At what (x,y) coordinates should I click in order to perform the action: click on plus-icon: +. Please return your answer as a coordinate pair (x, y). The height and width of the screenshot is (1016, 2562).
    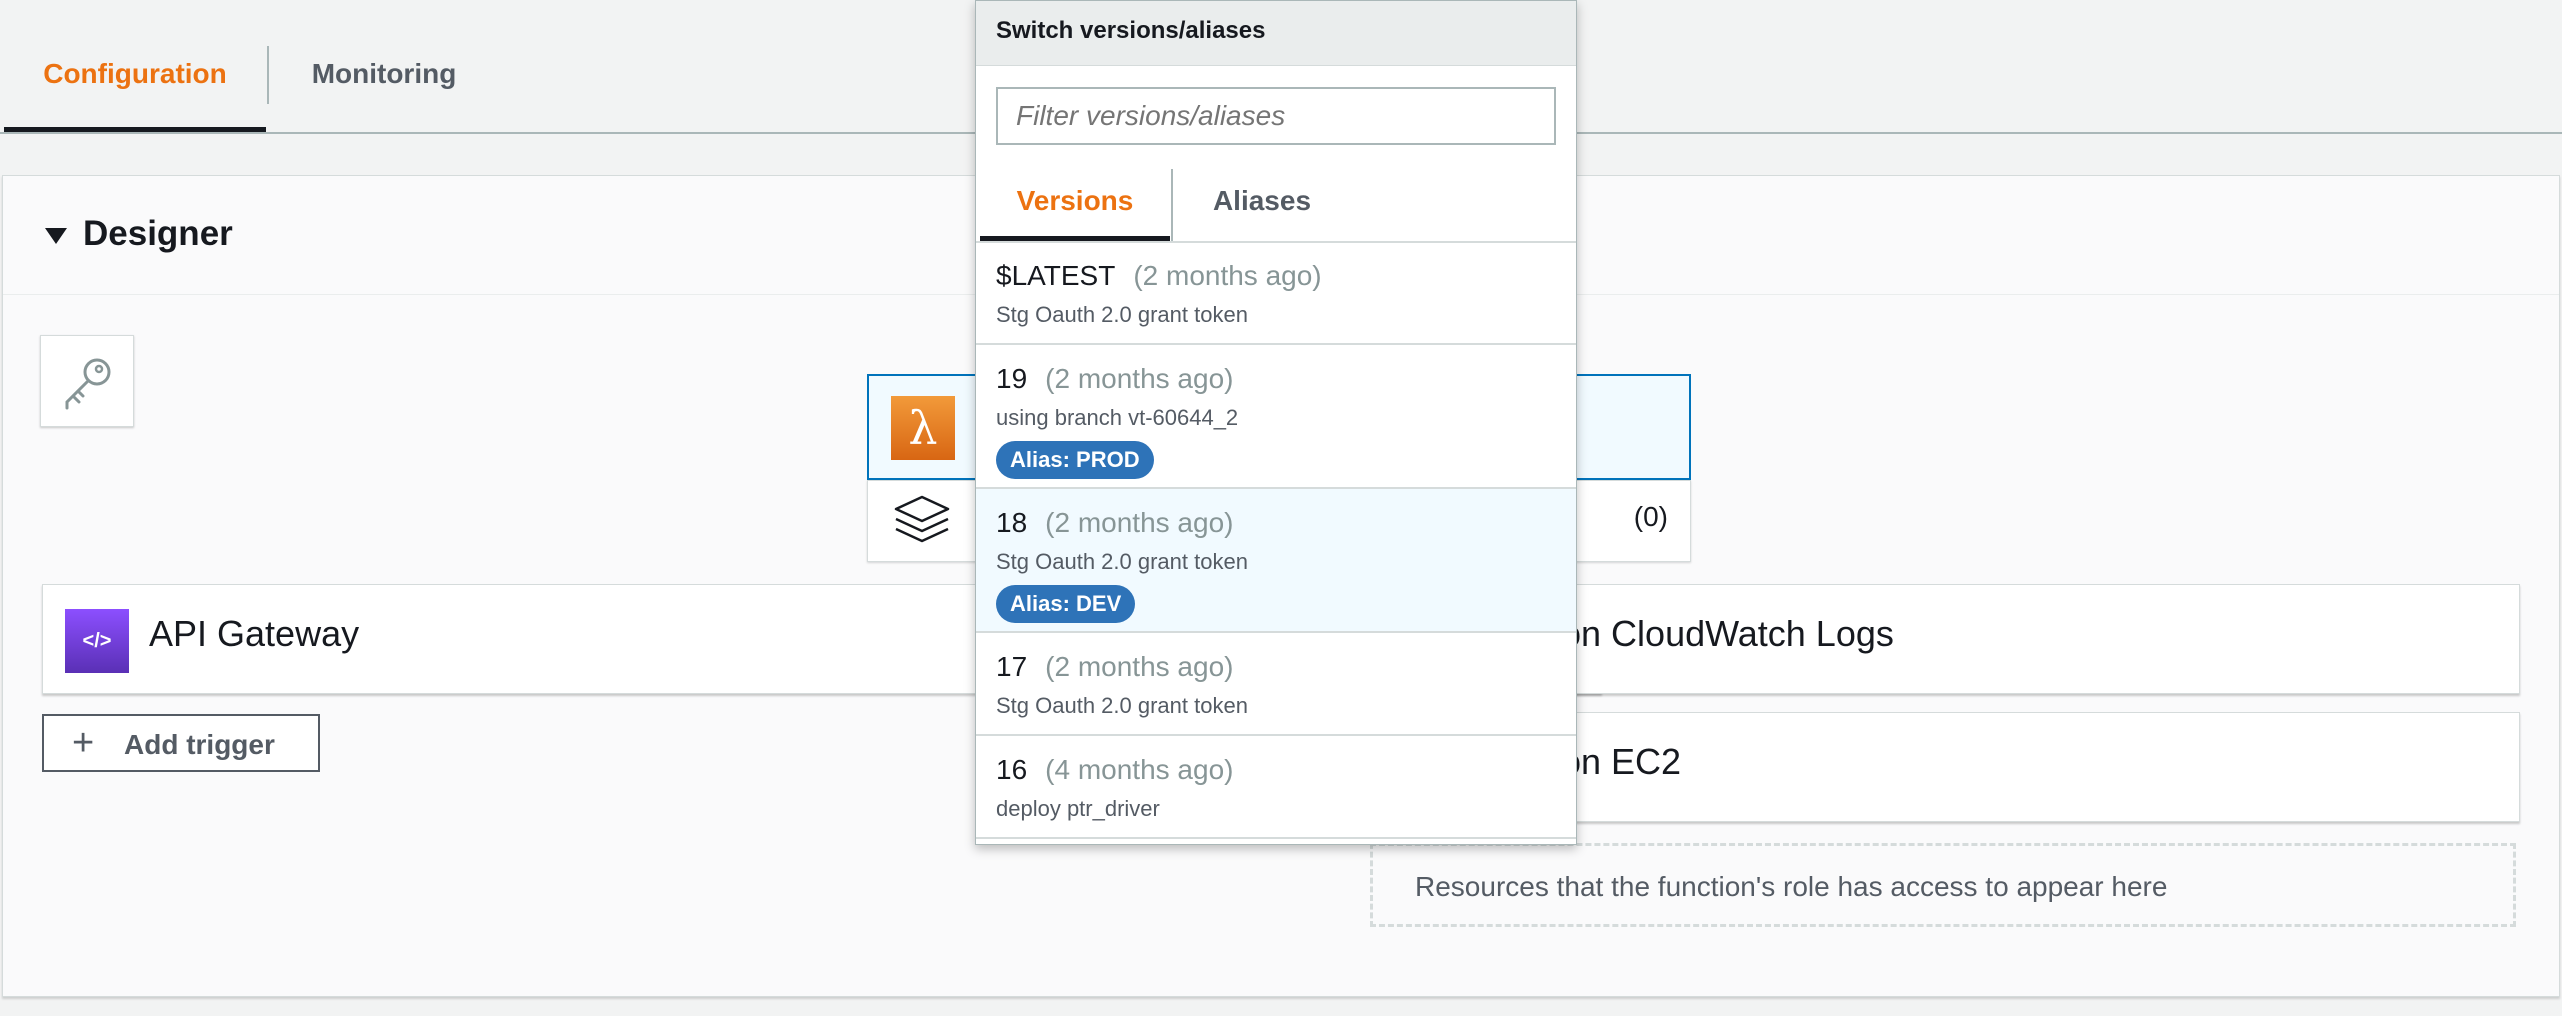
    Looking at the image, I should click on (83, 743).